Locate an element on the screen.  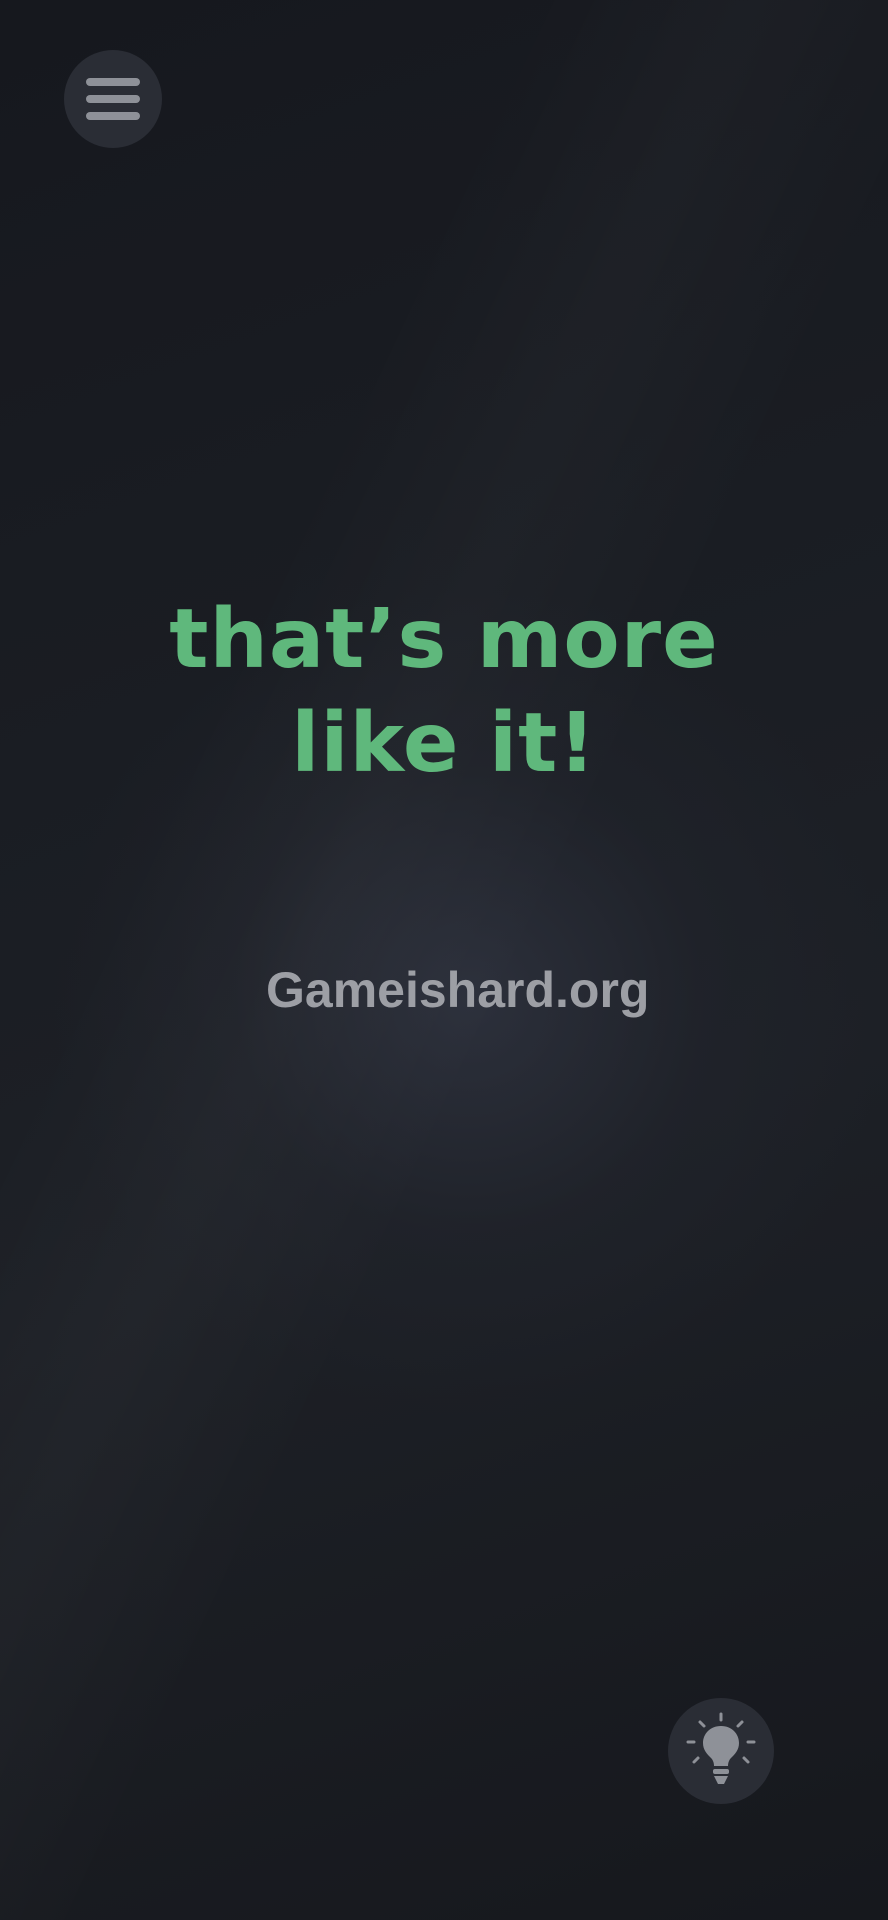
lightbulb-icon is located at coordinates (721, 1748).